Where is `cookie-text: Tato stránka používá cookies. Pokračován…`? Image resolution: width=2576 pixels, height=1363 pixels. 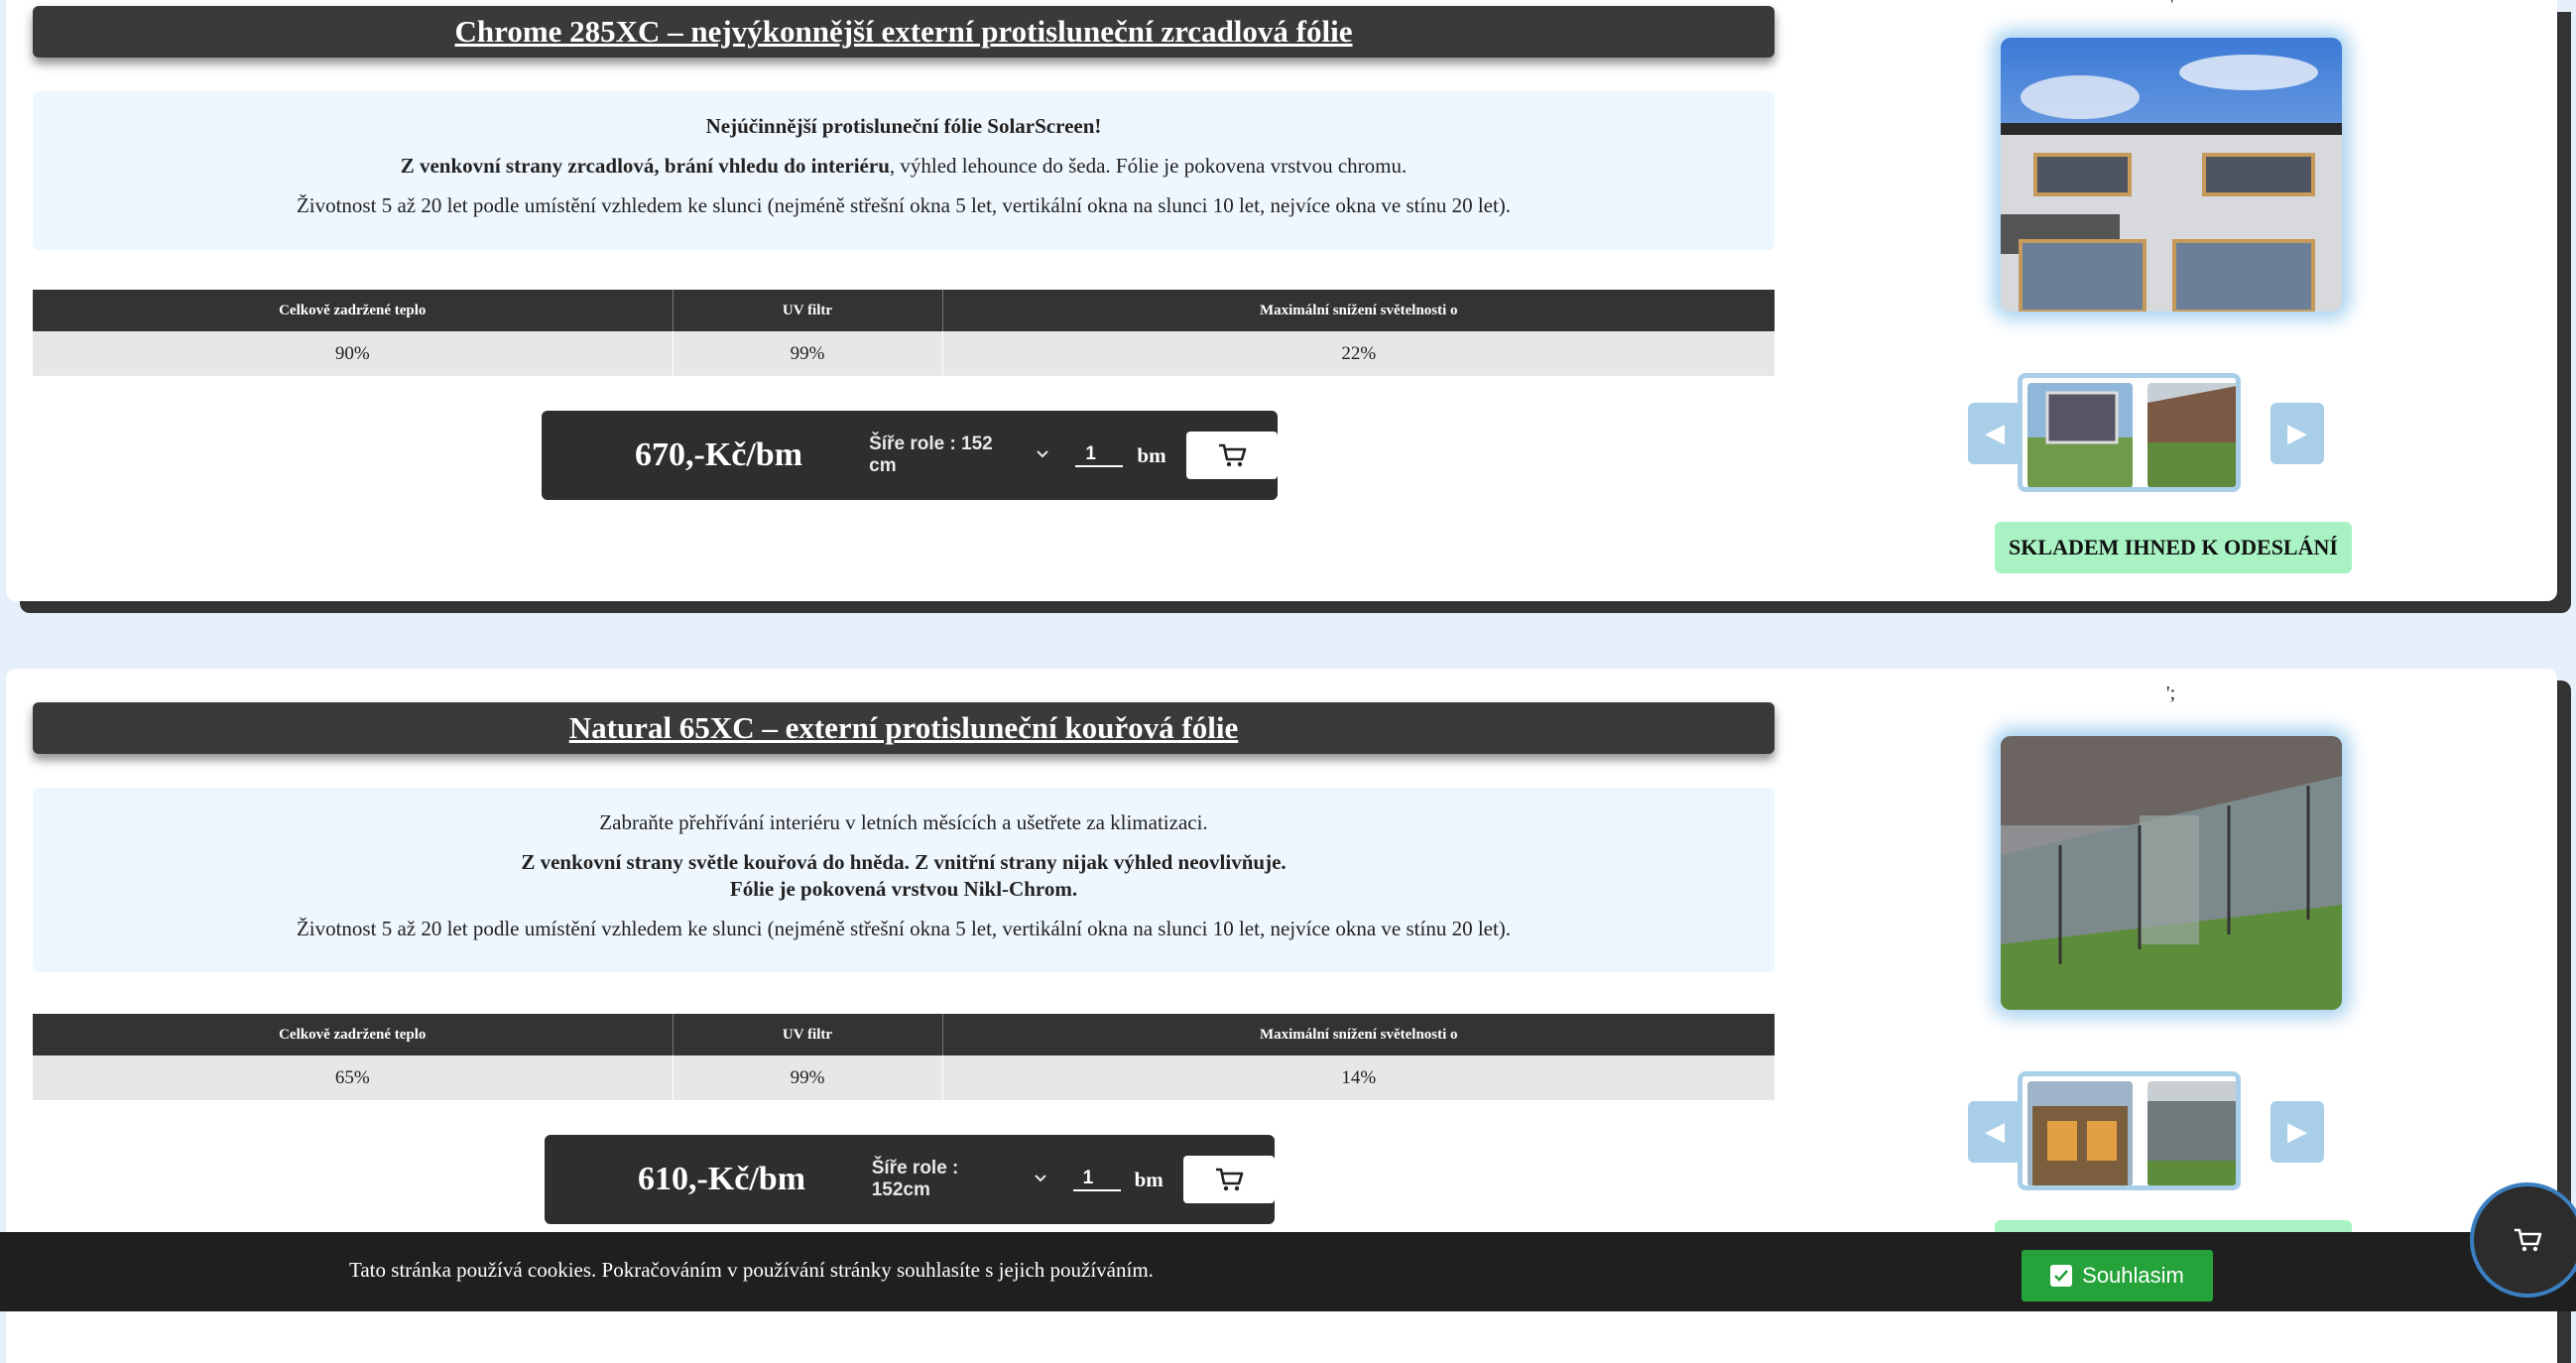 cookie-text: Tato stránka používá cookies. Pokračován… is located at coordinates (751, 1270).